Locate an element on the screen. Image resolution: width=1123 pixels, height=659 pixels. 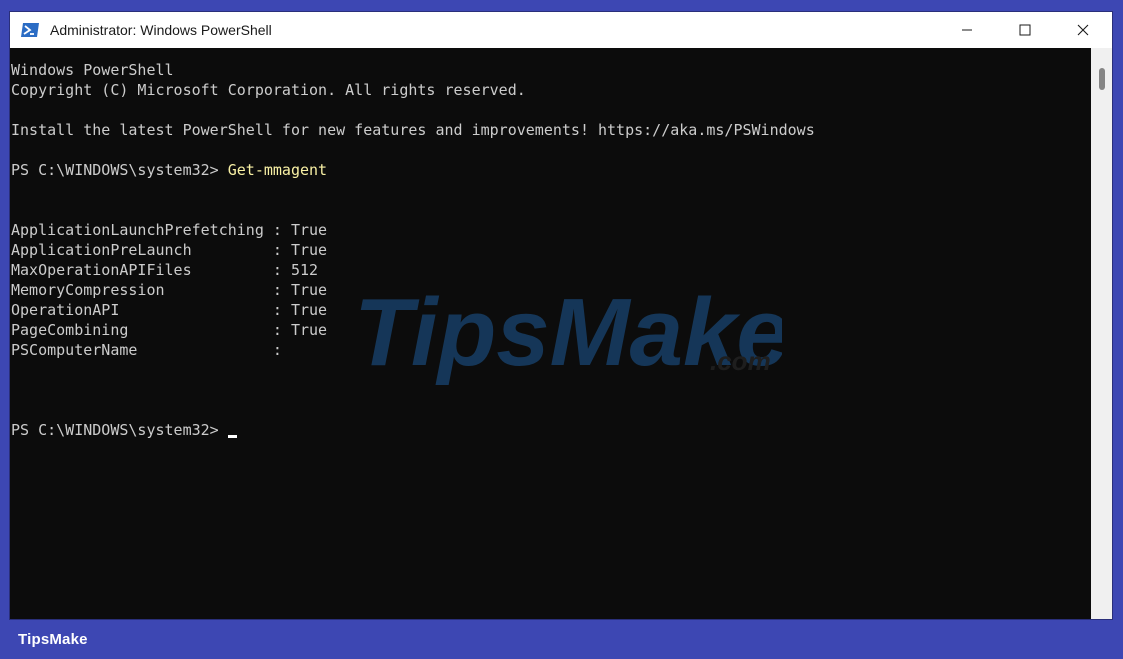
command-text: Get-mmagent is located at coordinates (277, 170).